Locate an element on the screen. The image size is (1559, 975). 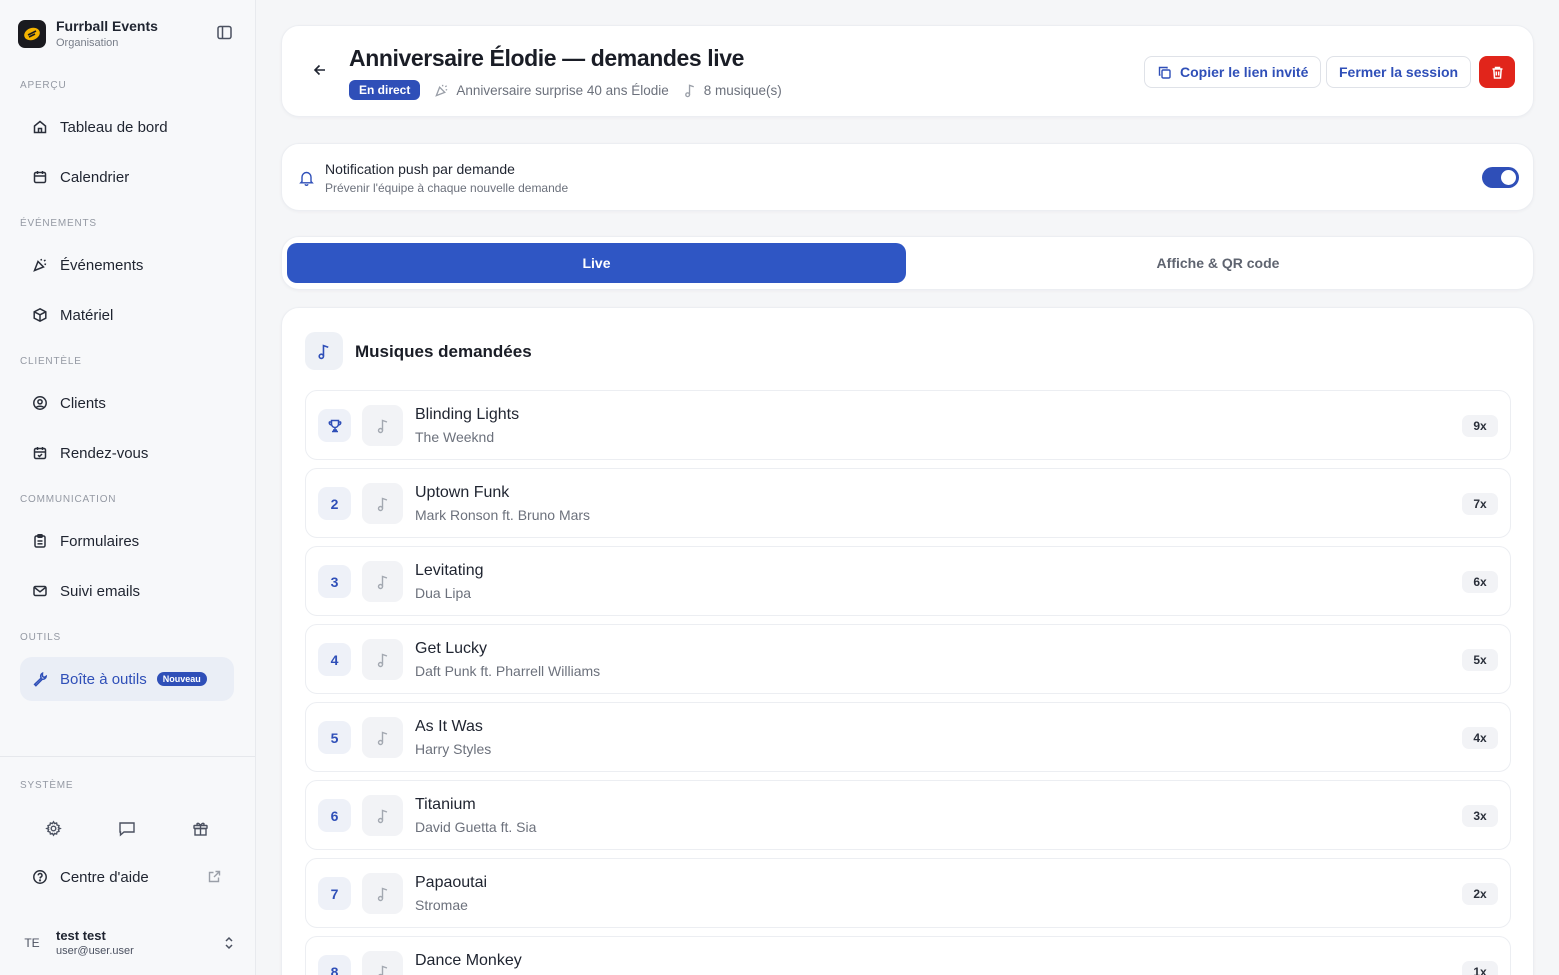
sidebar-item-label: Matériel is located at coordinates (87, 315).